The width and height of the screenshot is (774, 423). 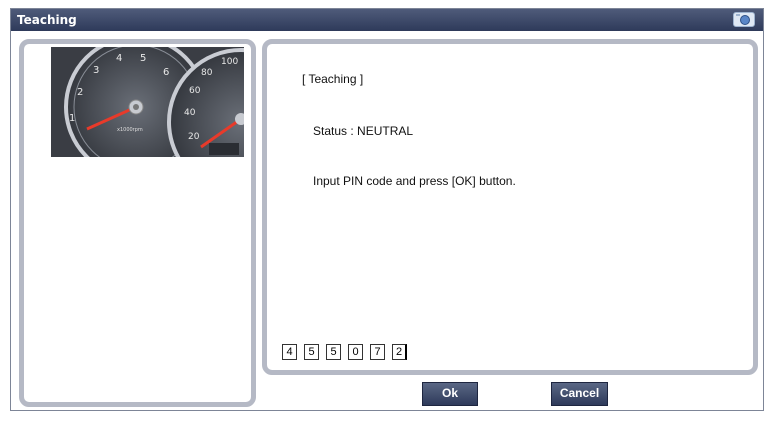 What do you see at coordinates (130, 130) in the screenshot?
I see `tach-unit: x1000rpm` at bounding box center [130, 130].